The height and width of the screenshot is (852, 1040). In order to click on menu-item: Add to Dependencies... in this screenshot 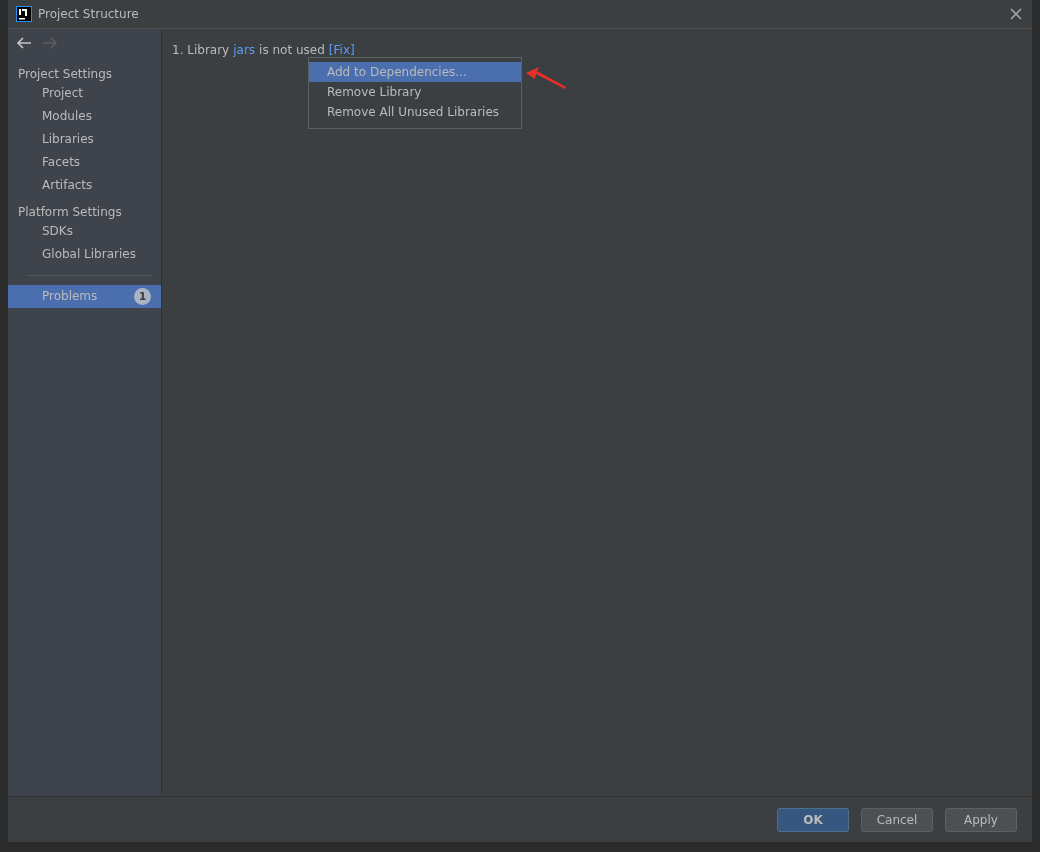, I will do `click(415, 72)`.